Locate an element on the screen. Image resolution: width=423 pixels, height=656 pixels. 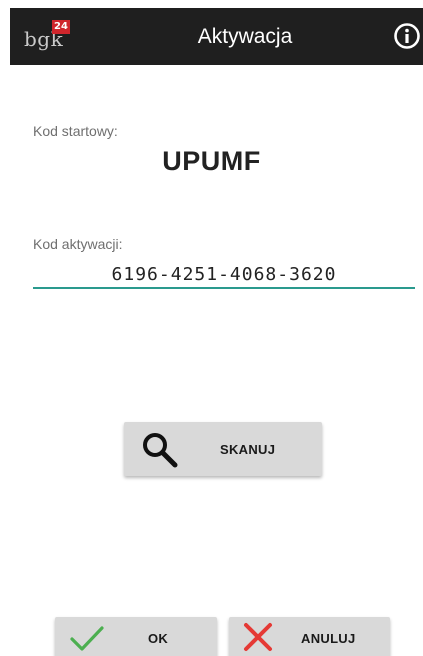
search-icon is located at coordinates (160, 450).